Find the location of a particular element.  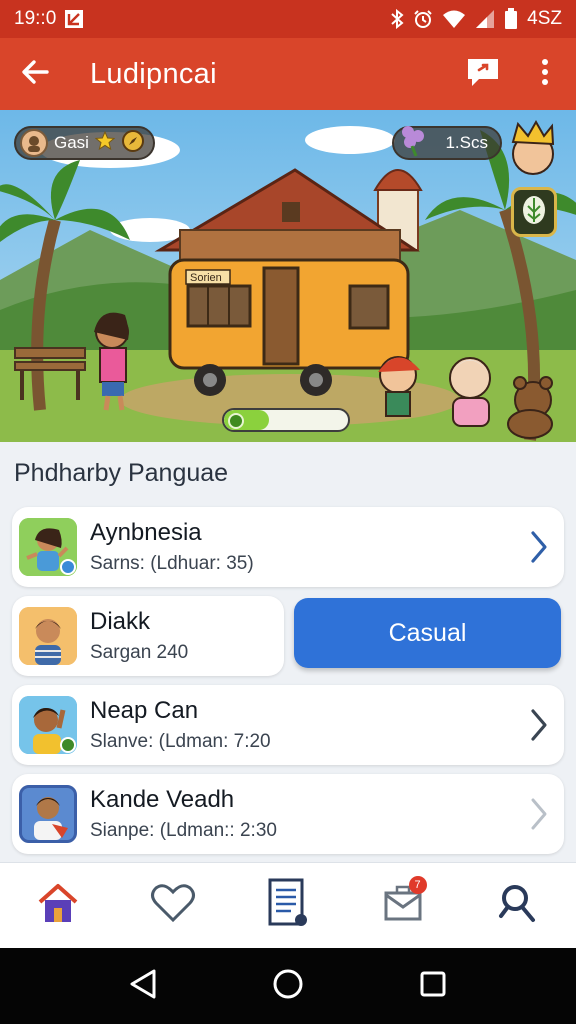

bus-sign: Sorien is located at coordinates (206, 278).